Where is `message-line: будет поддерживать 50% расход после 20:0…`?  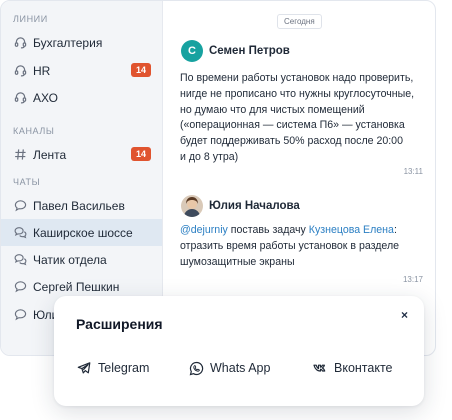 message-line: будет поддерживать 50% расход после 20:0… is located at coordinates (291, 141).